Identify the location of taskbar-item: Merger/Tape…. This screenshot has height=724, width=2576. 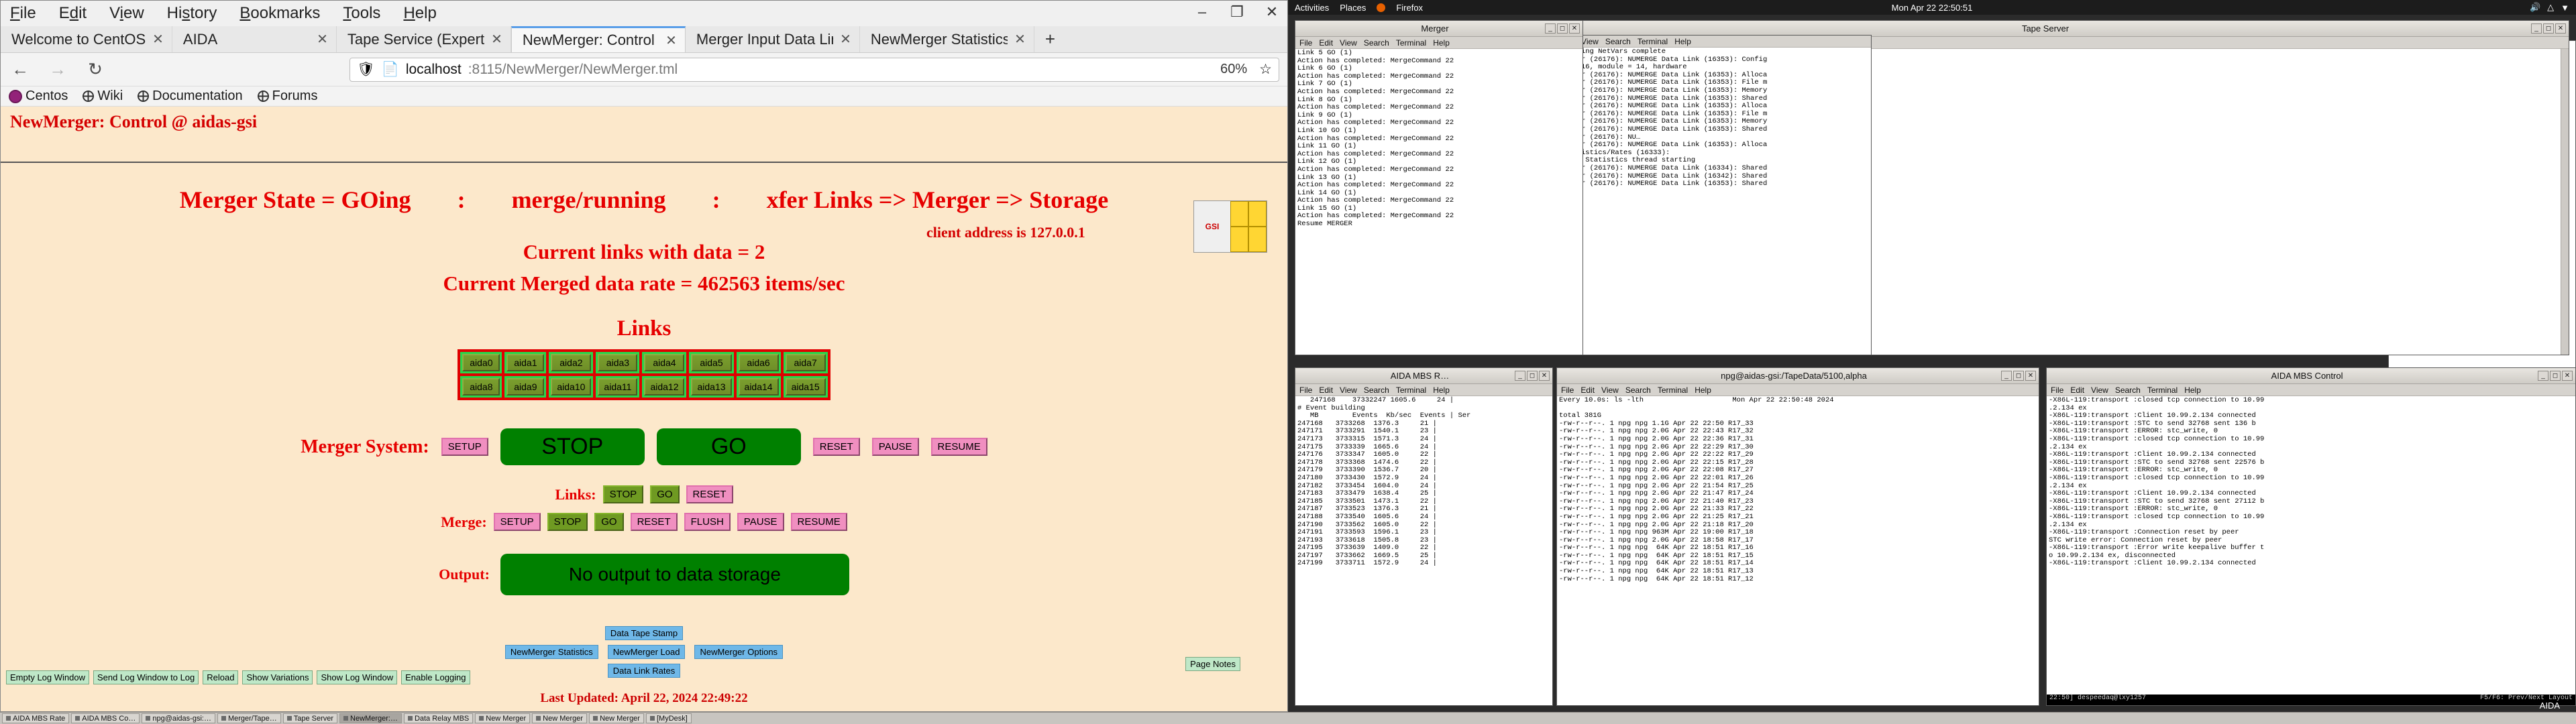
(249, 718).